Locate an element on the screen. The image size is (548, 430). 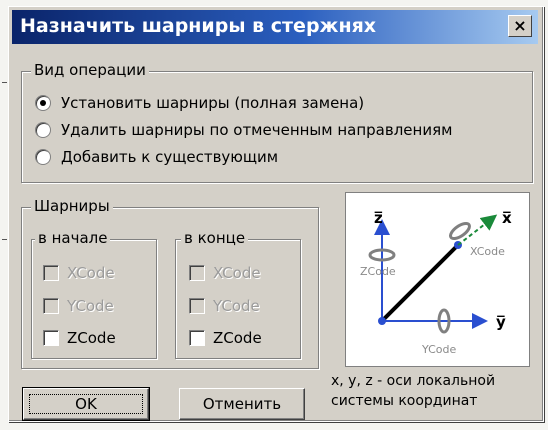
end-ycode-checkbox: YCode is located at coordinates (224, 306).